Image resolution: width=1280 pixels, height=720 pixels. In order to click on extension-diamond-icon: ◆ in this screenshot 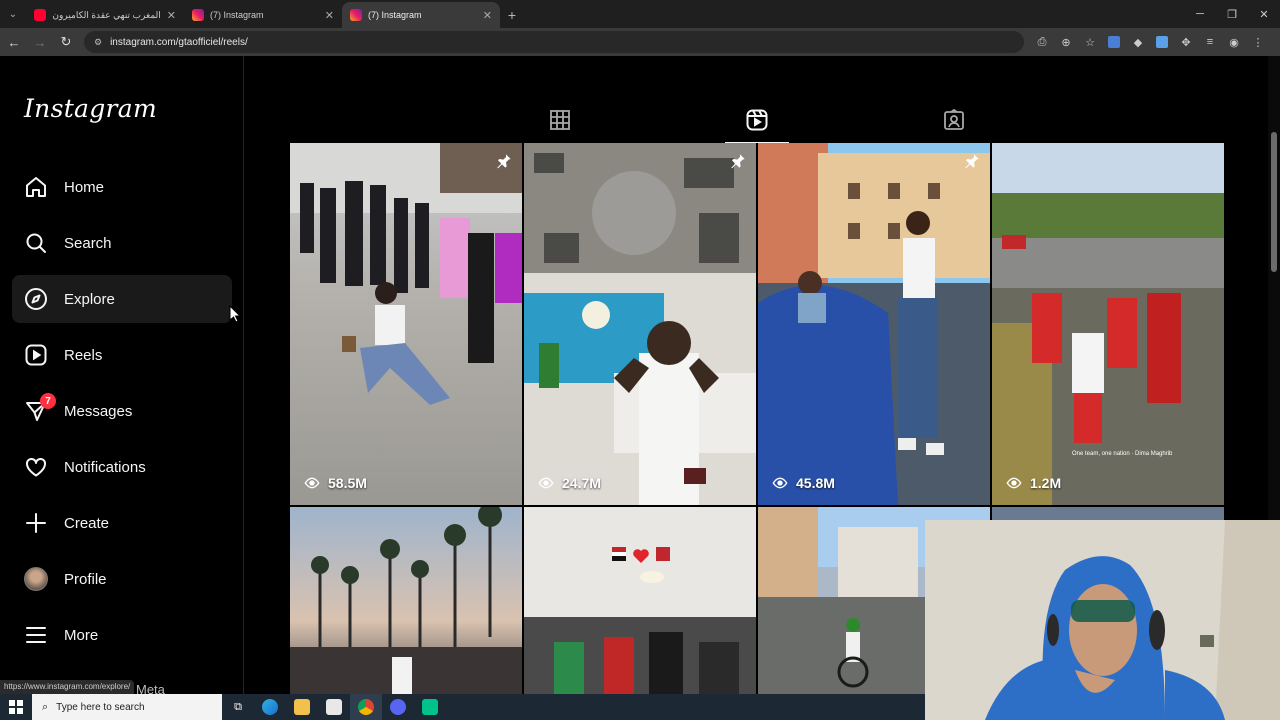, I will do `click(1138, 42)`.